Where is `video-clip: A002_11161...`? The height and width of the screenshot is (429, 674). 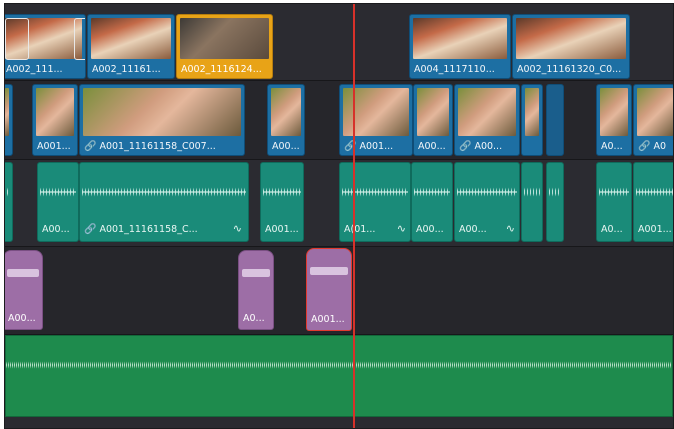
video-clip: A002_11161... is located at coordinates (131, 46).